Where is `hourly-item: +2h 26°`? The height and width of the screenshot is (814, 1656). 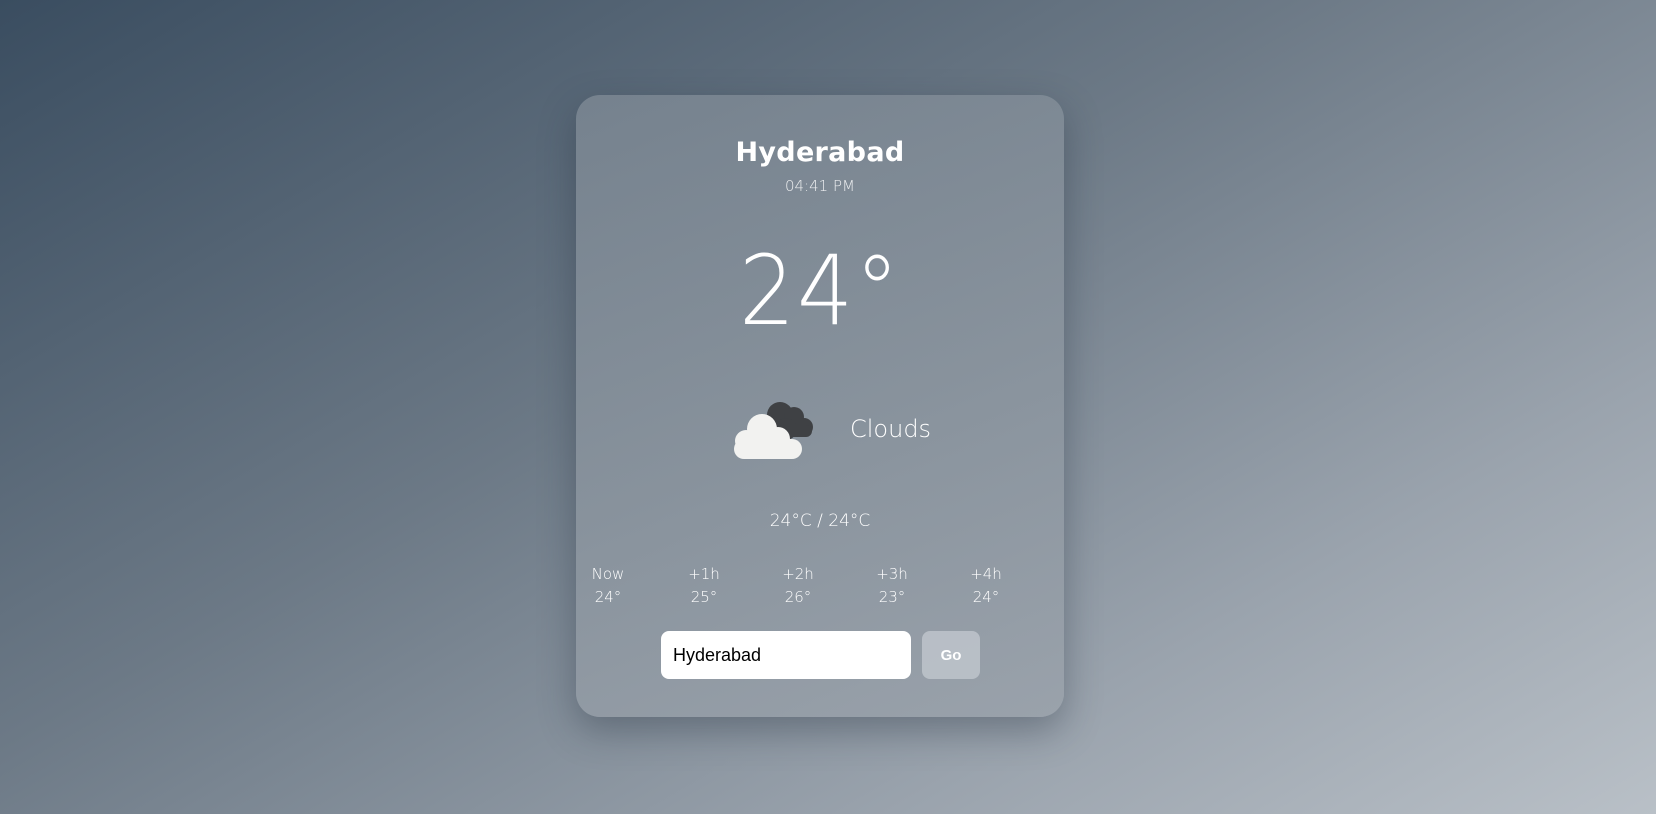
hourly-item: +2h 26° is located at coordinates (798, 586).